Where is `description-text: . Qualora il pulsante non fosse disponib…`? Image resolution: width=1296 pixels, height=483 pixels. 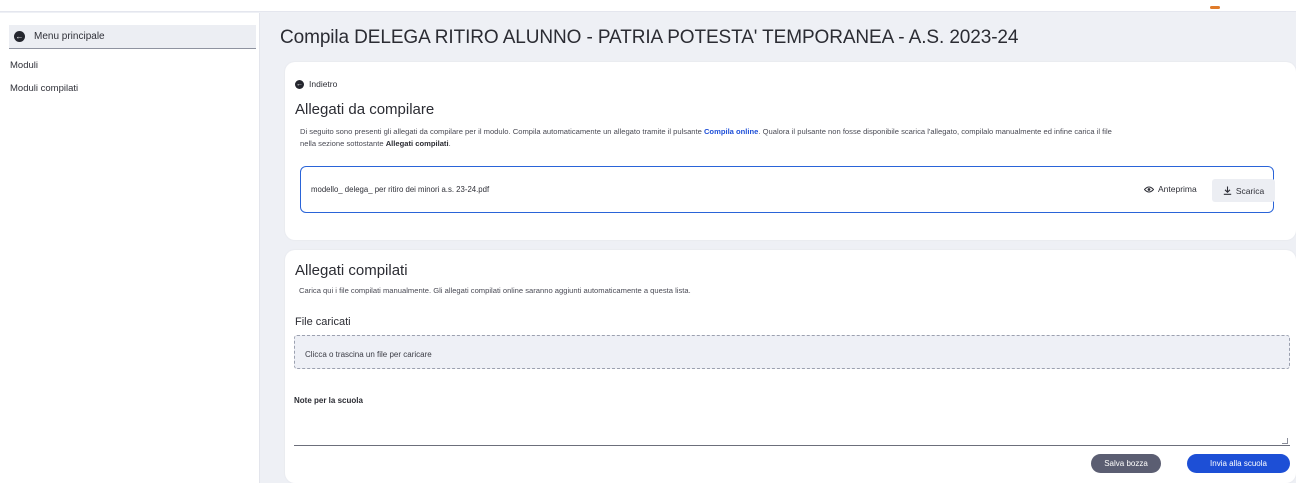 description-text: . Qualora il pulsante non fosse disponib… is located at coordinates (935, 131).